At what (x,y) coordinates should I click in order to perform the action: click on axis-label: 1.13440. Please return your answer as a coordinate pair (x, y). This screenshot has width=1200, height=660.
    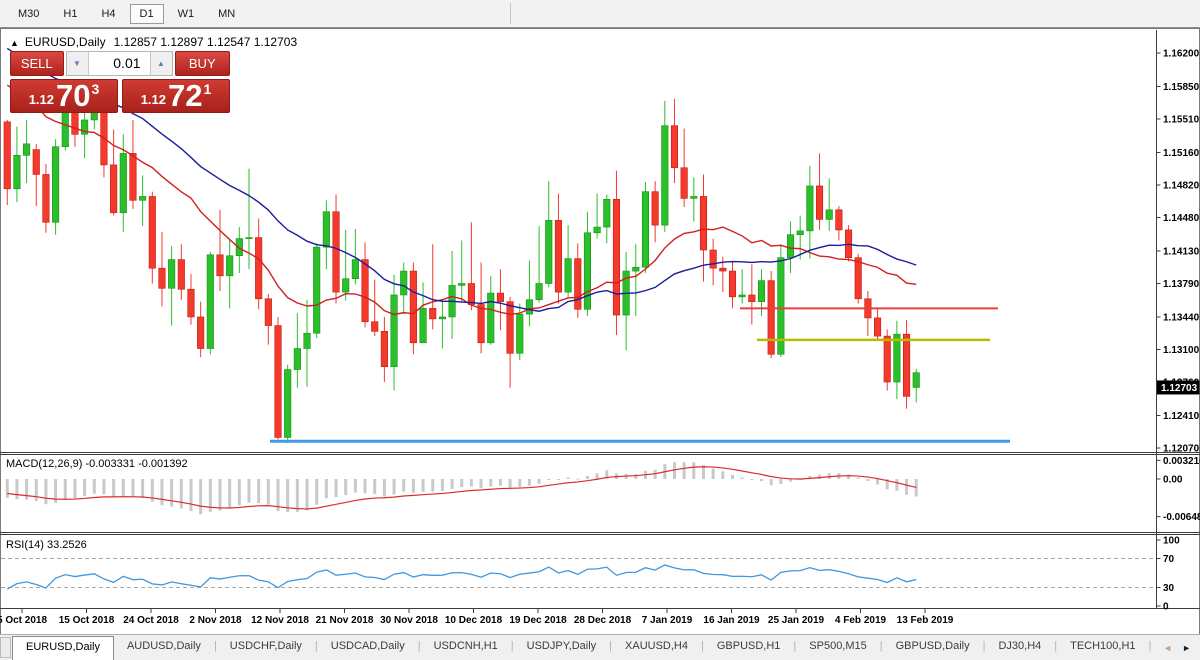
    Looking at the image, I should click on (1181, 317).